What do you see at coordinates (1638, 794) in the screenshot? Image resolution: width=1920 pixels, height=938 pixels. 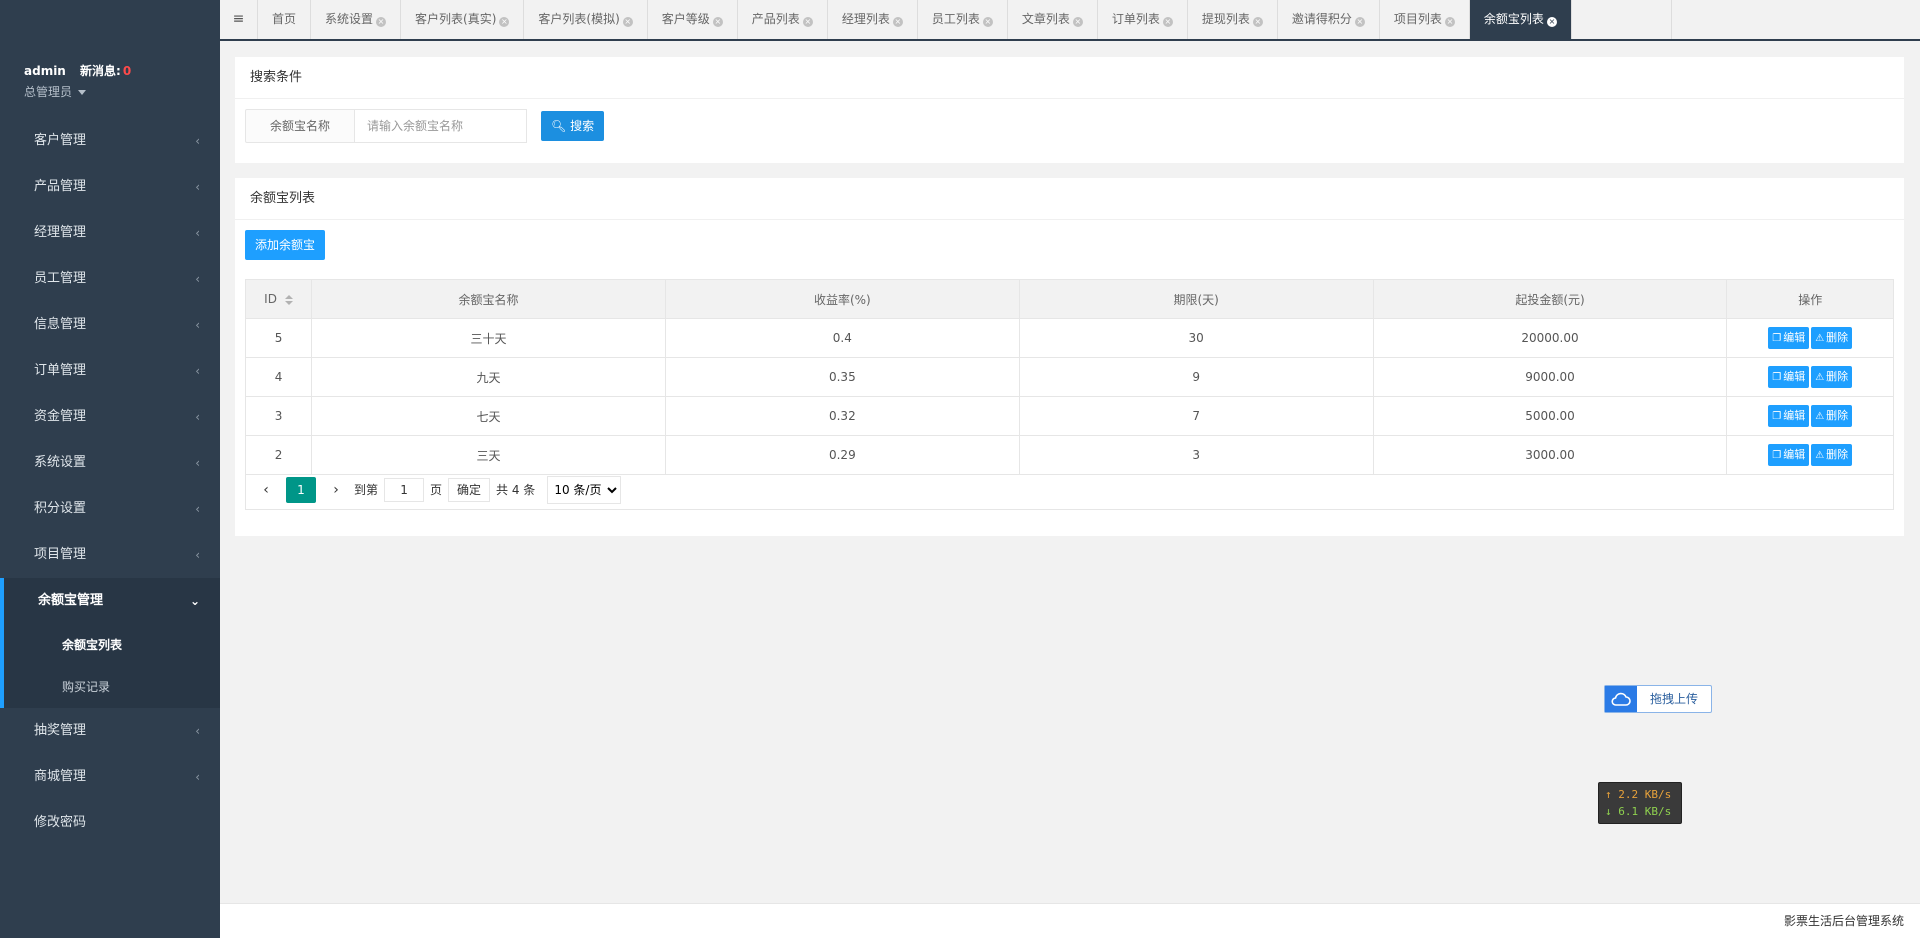 I see `upload-speed: ↑ 2.2 KB/s` at bounding box center [1638, 794].